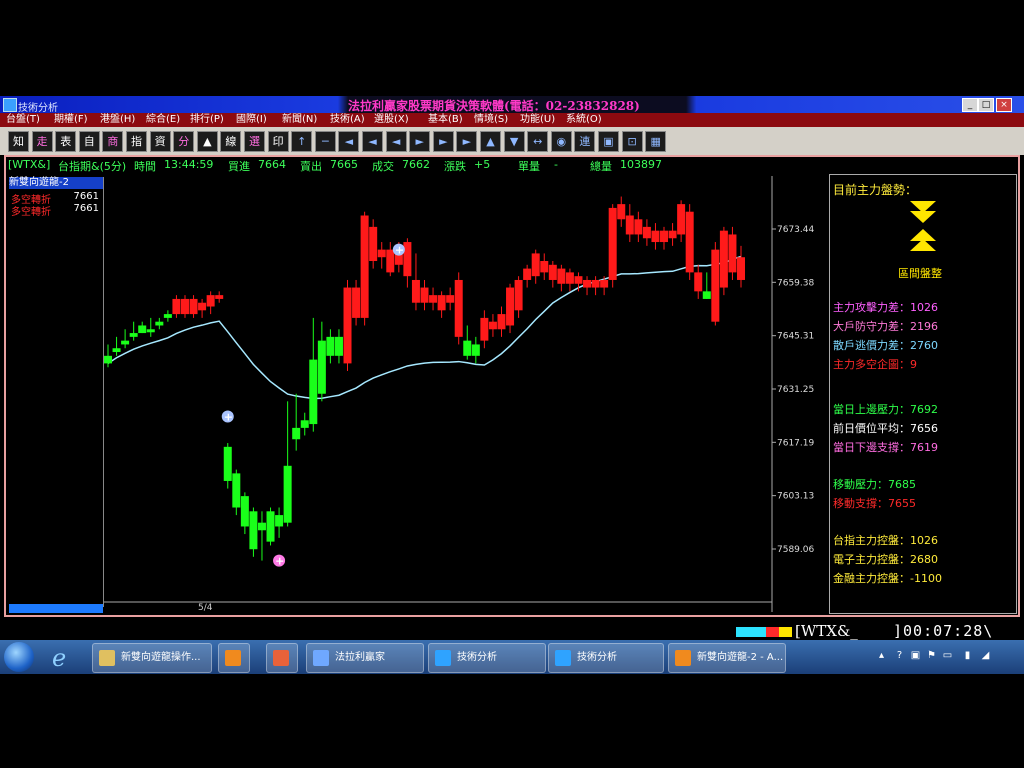  What do you see at coordinates (885, 447) in the screenshot?
I see `trend-metric: 當日下邊支撐：7619` at bounding box center [885, 447].